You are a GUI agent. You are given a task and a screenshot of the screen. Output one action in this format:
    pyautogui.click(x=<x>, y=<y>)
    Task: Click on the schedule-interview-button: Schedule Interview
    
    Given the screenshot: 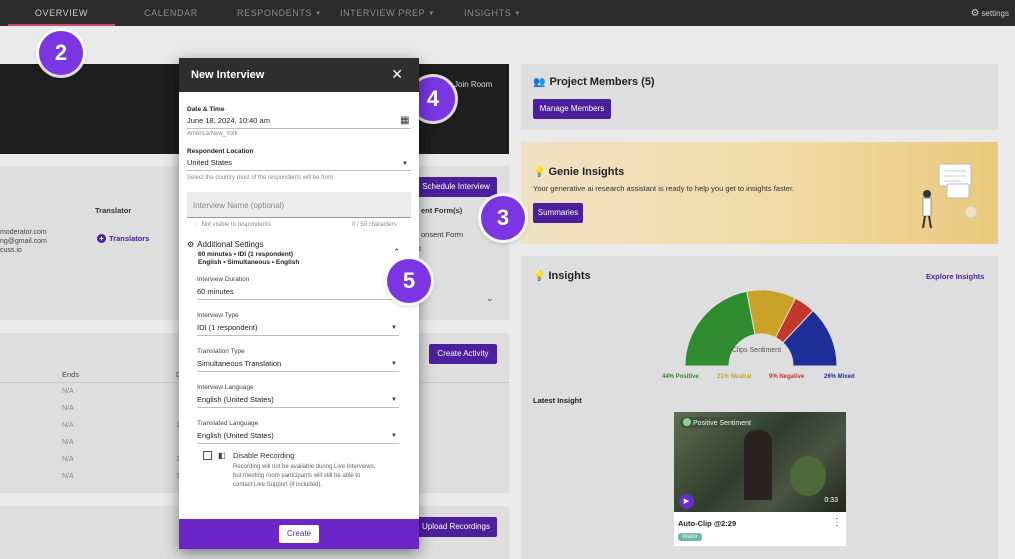 What is the action you would take?
    pyautogui.click(x=456, y=187)
    